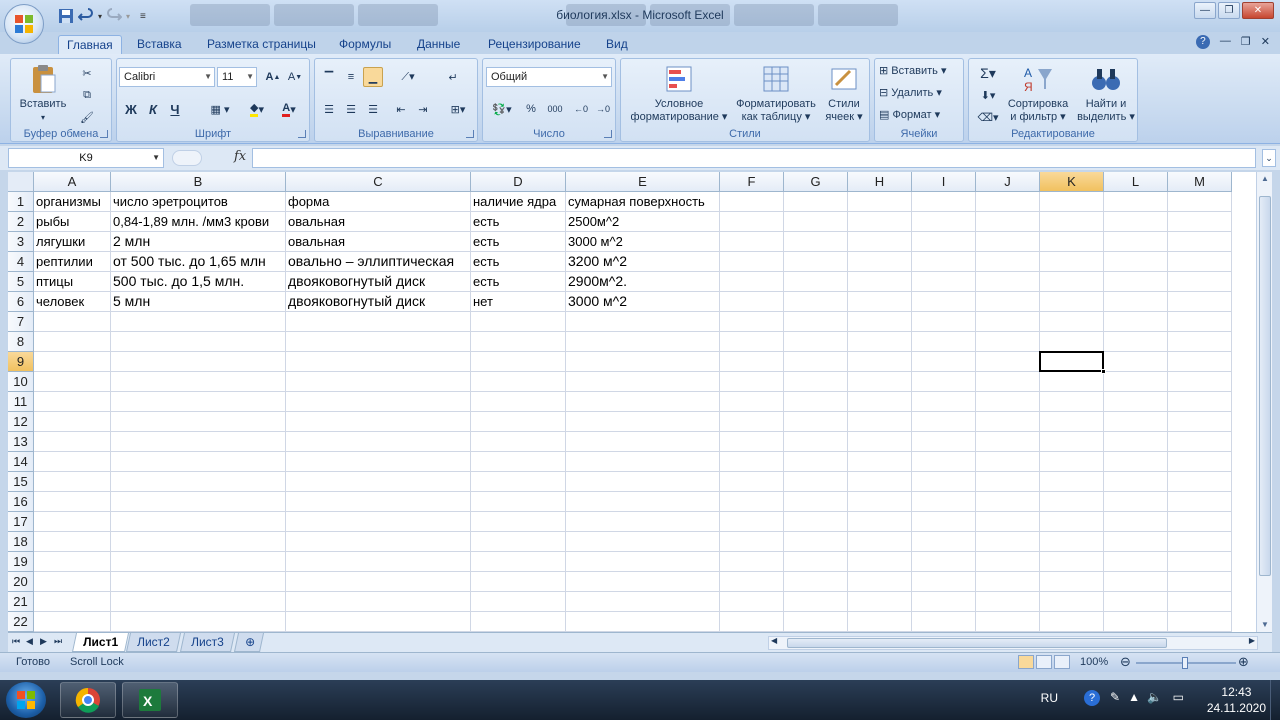  Describe the element at coordinates (518, 442) in the screenshot. I see `cell-d13` at that location.